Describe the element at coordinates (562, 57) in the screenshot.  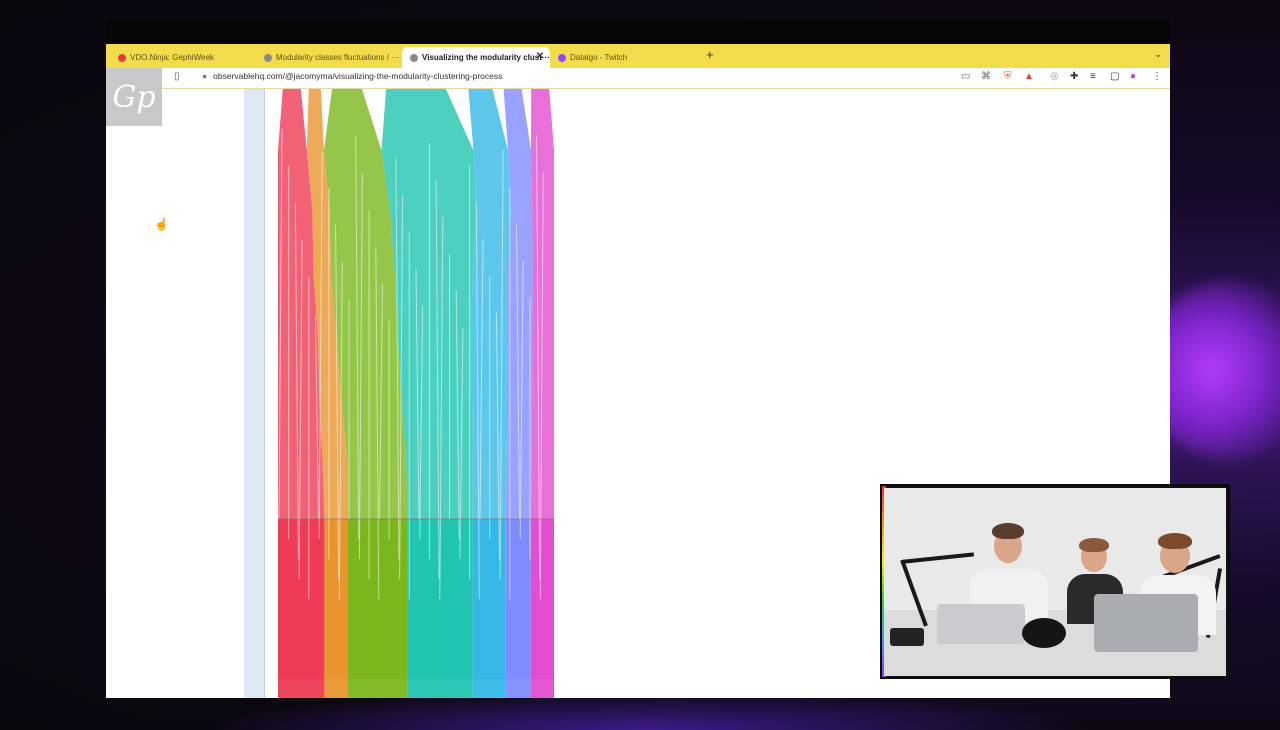
I see `twitch-favicon-icon` at that location.